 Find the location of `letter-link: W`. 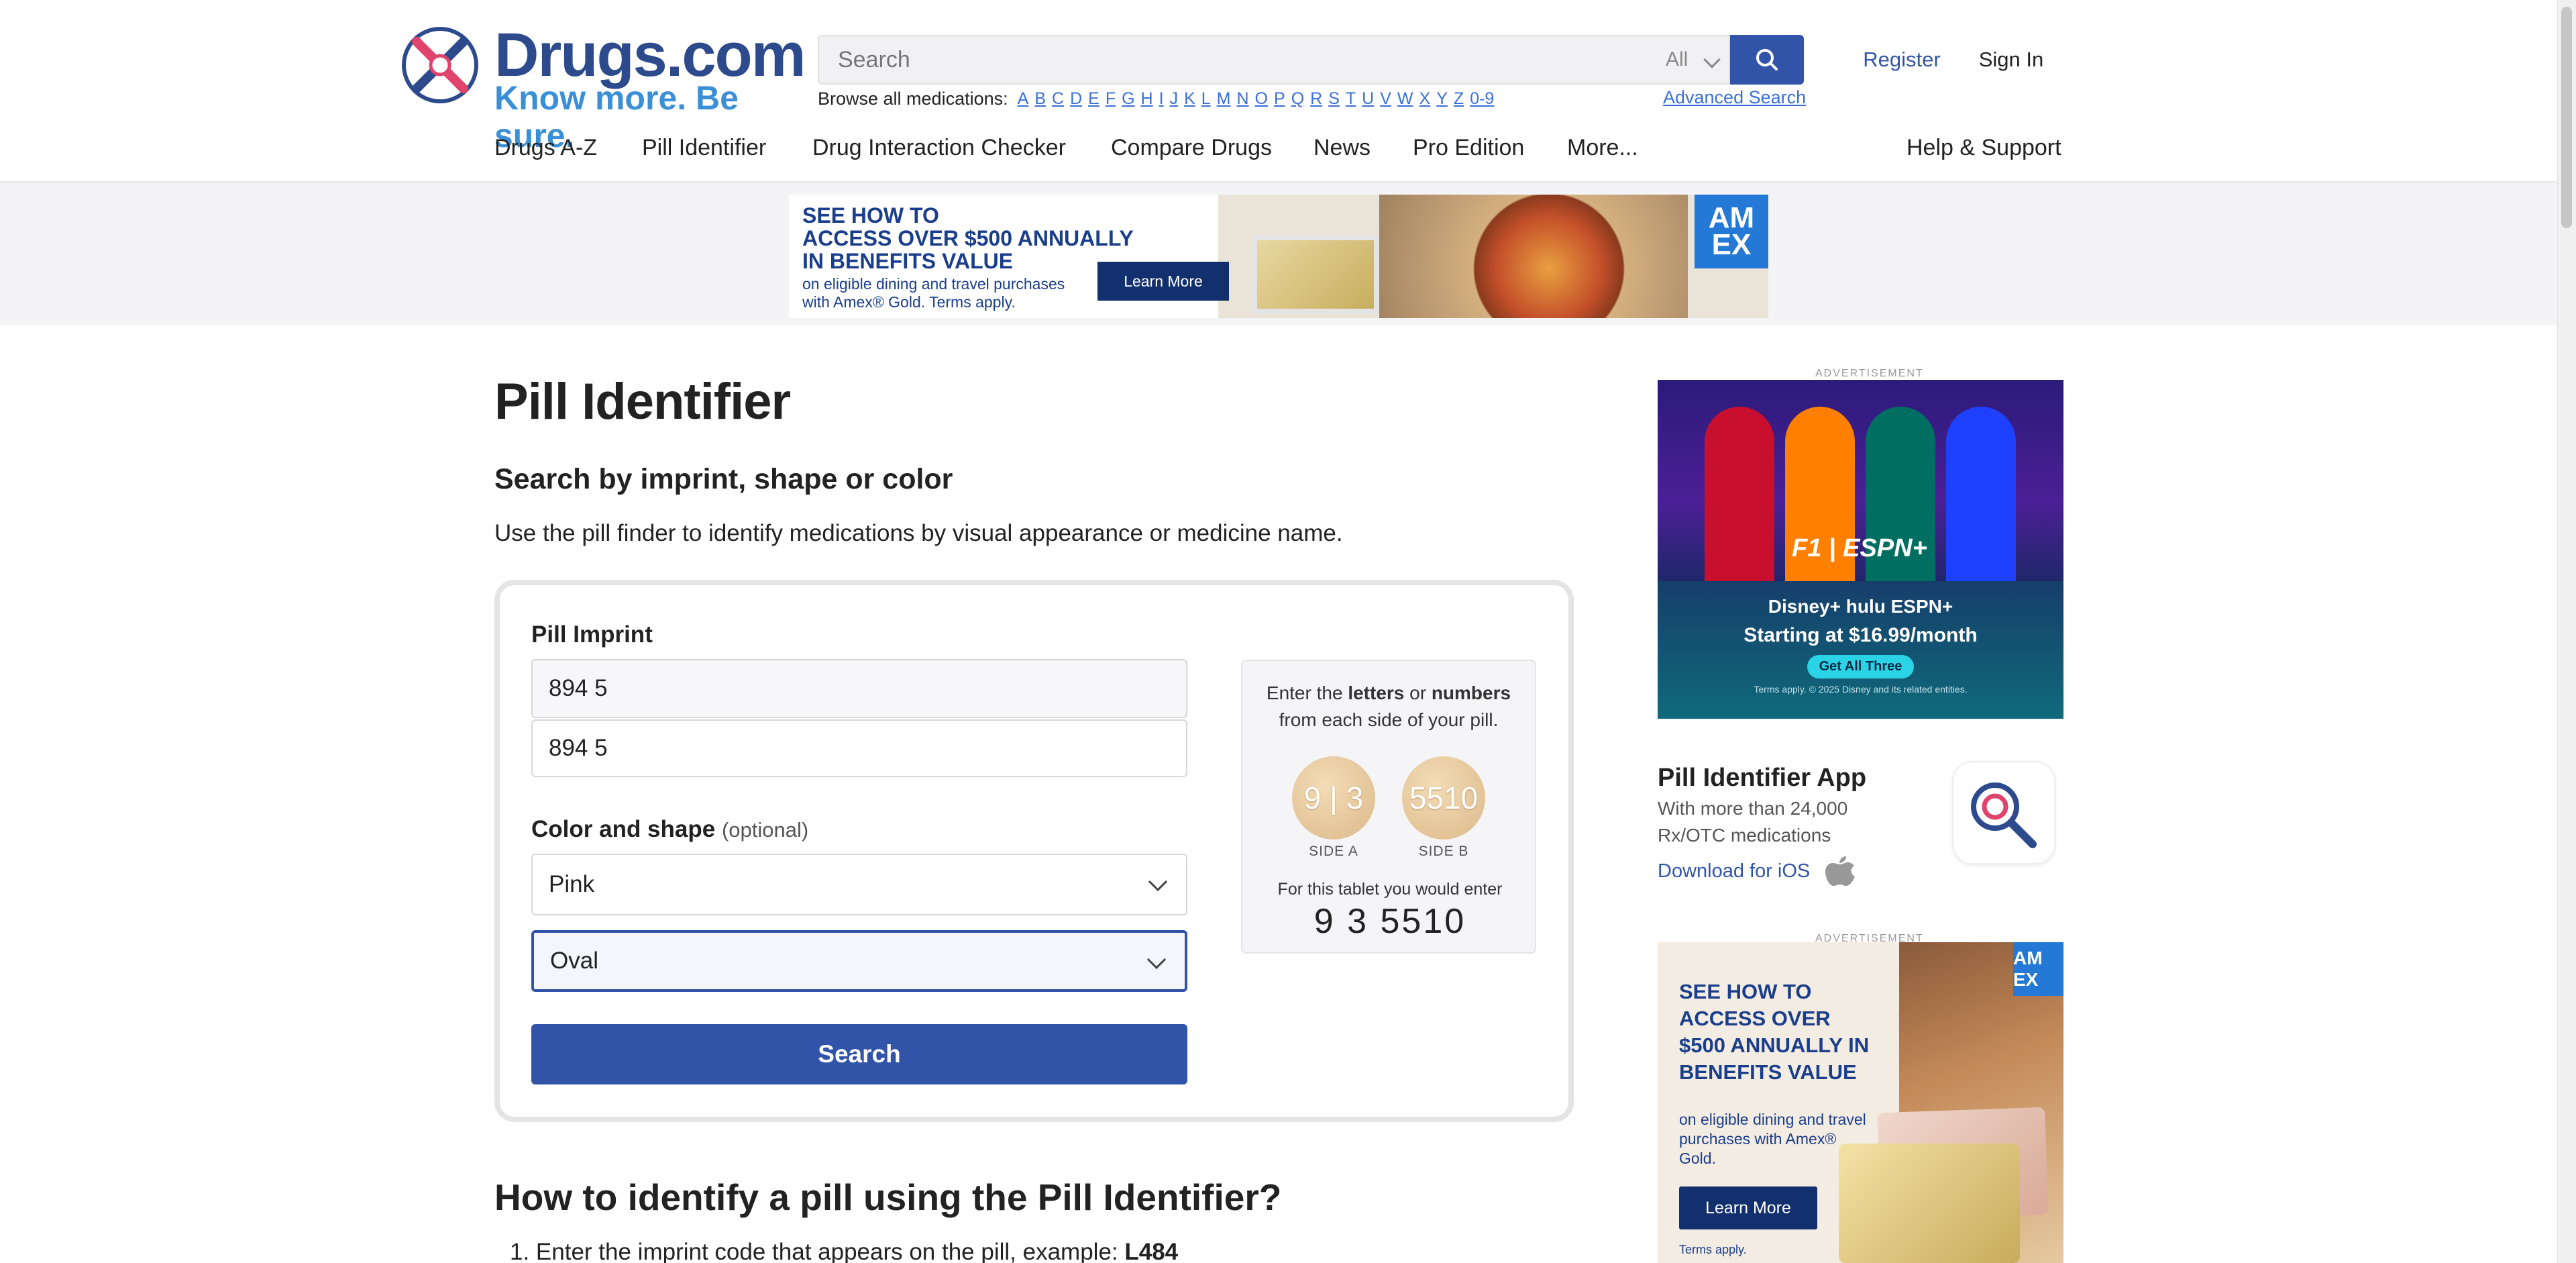

letter-link: W is located at coordinates (1405, 99).